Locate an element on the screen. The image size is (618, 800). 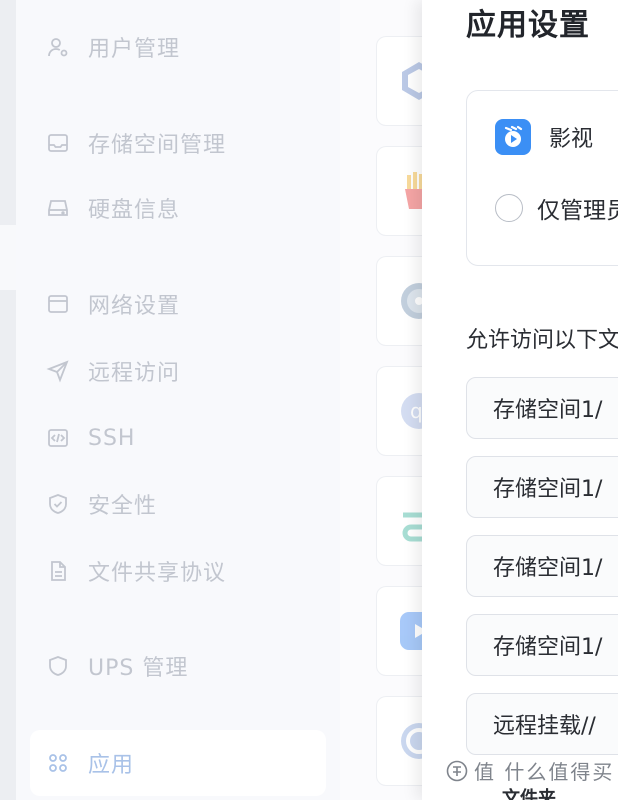
app-name: 影视 is located at coordinates (571, 139).